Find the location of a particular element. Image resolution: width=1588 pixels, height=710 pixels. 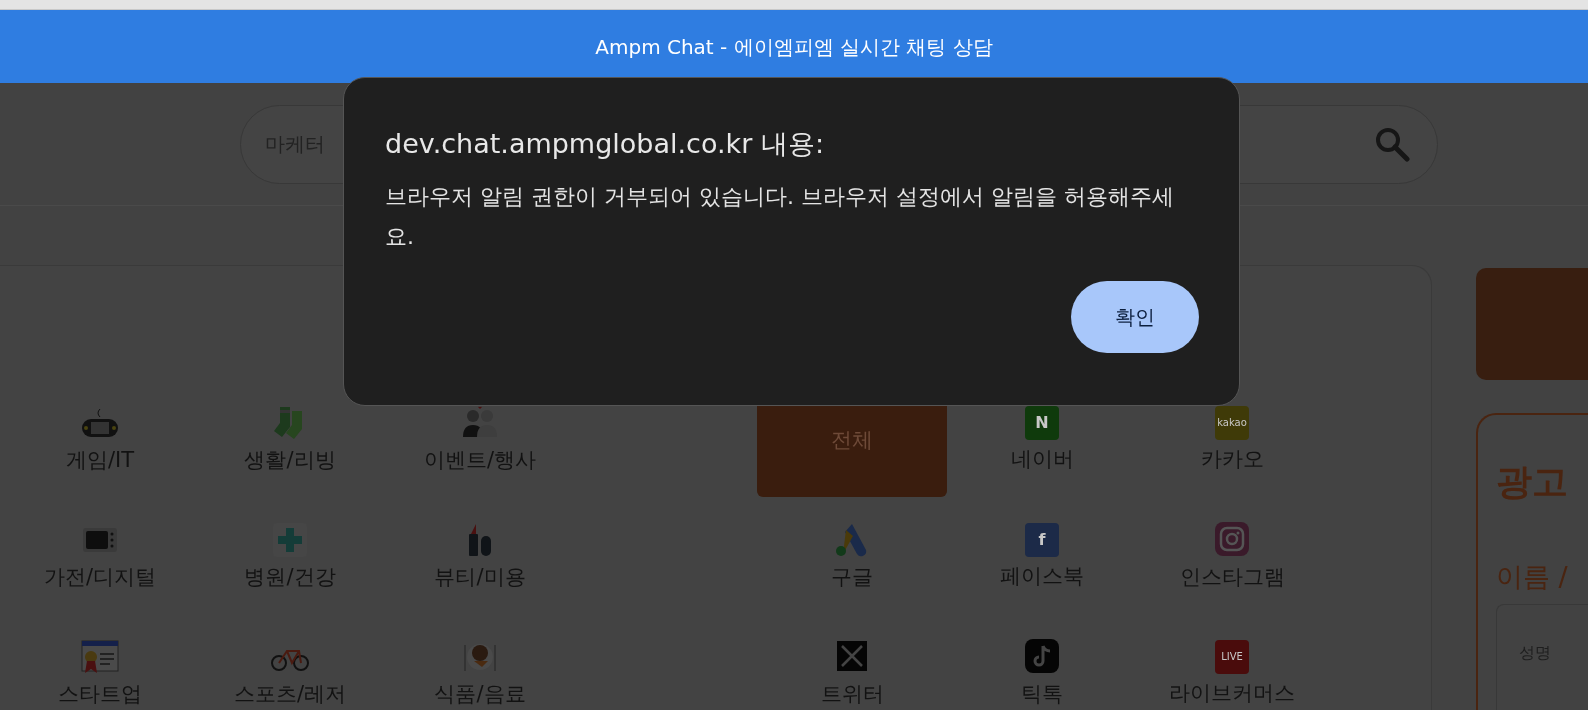

certificate-icon is located at coordinates (100, 656).